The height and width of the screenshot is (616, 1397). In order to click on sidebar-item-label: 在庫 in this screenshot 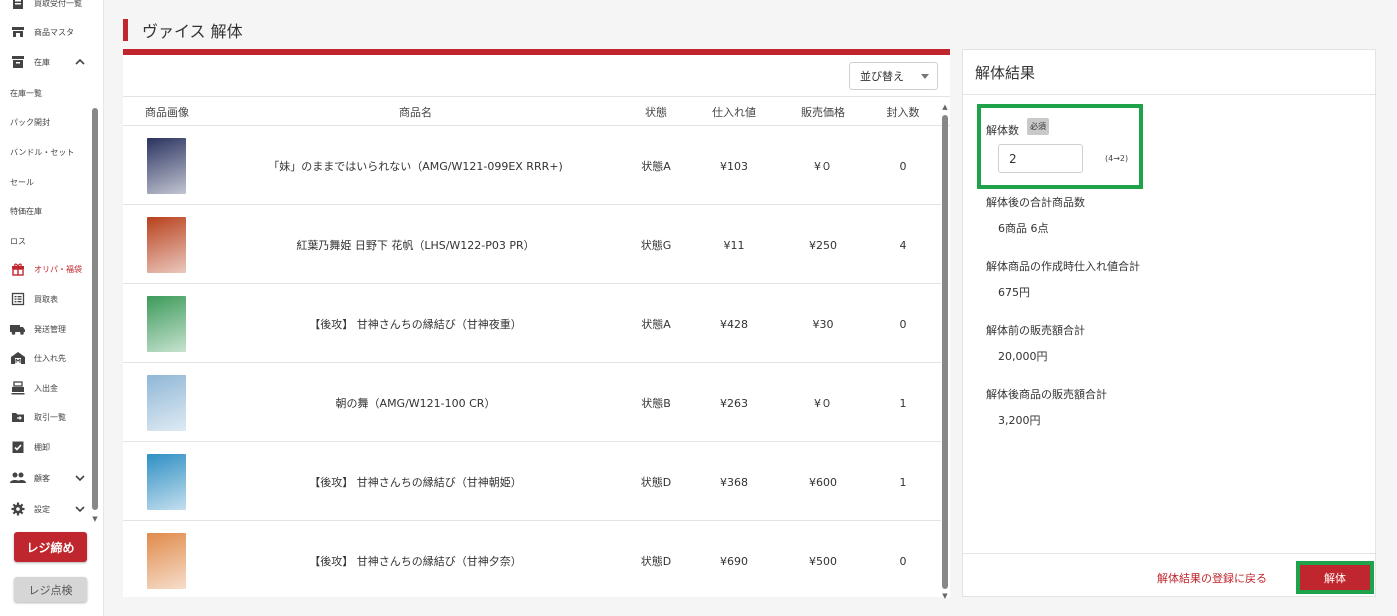, I will do `click(42, 62)`.